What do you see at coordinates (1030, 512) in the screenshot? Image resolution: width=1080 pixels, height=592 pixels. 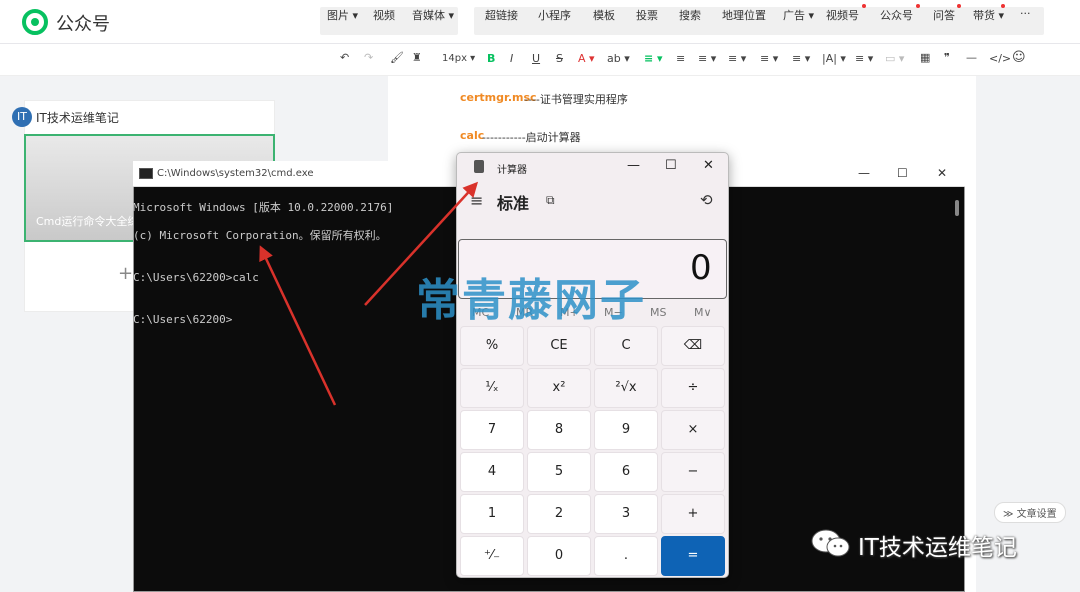 I see `article-settings-button: ≫ 文章设置` at bounding box center [1030, 512].